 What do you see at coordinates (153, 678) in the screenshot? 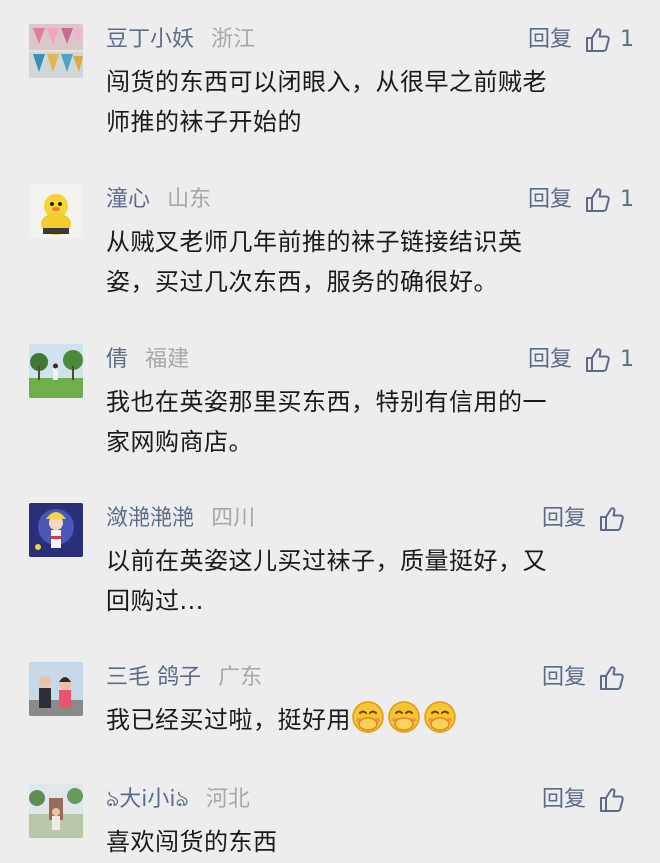
I see `commenter-name: 三毛 鸽子` at bounding box center [153, 678].